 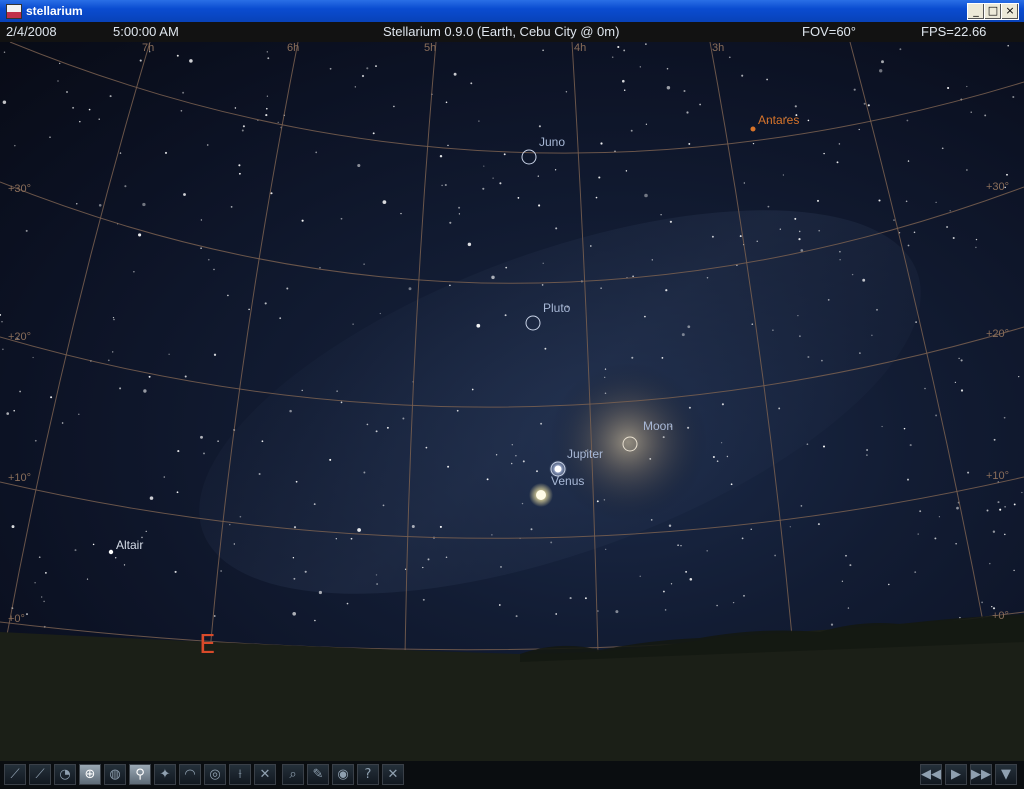 What do you see at coordinates (111, 552) in the screenshot?
I see `altair-star` at bounding box center [111, 552].